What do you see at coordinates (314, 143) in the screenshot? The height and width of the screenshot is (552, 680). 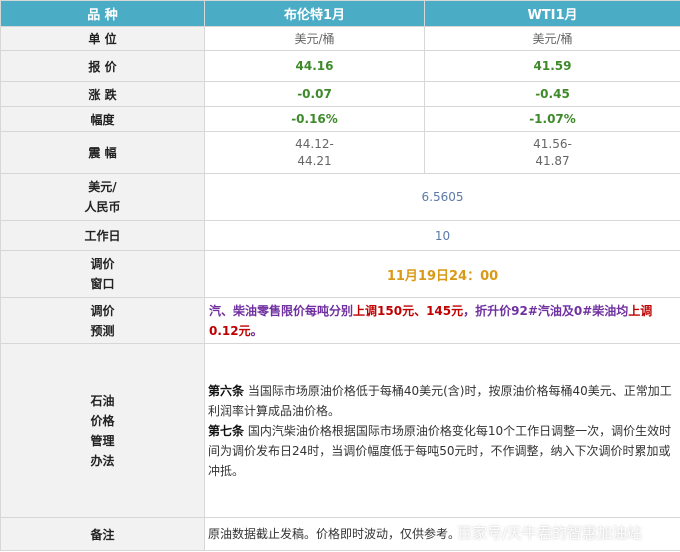 I see `range-brent-low: 44.12-` at bounding box center [314, 143].